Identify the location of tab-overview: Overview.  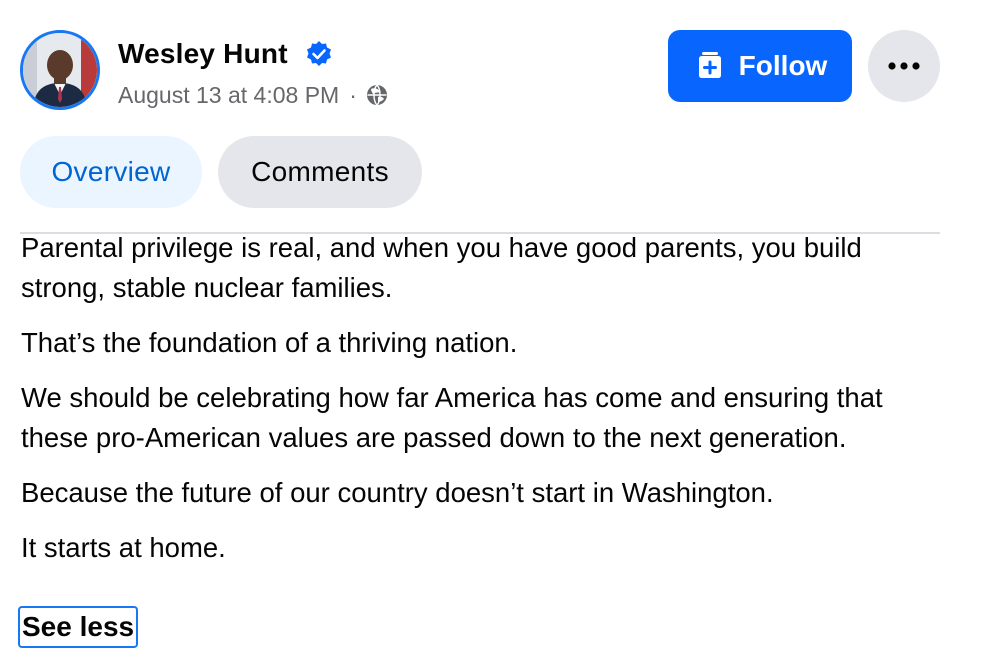
(111, 172).